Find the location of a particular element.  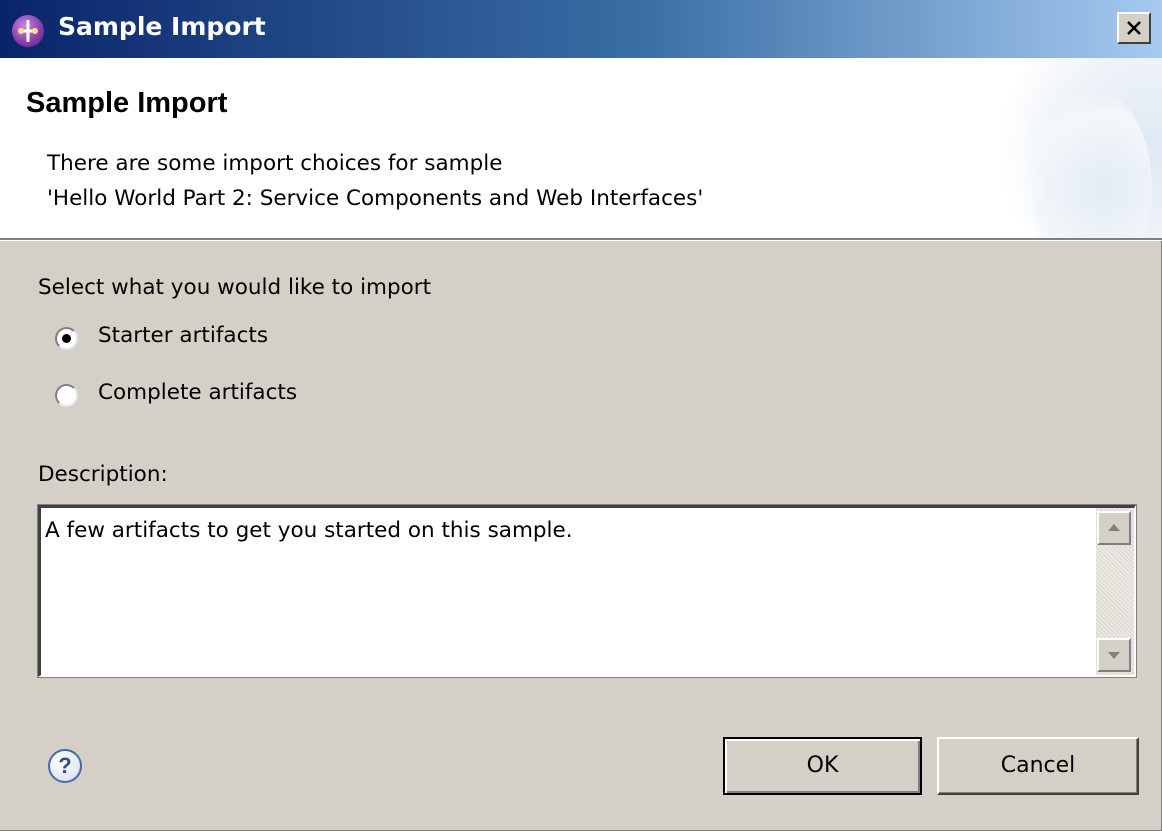

cancel-button: Cancel is located at coordinates (1038, 766).